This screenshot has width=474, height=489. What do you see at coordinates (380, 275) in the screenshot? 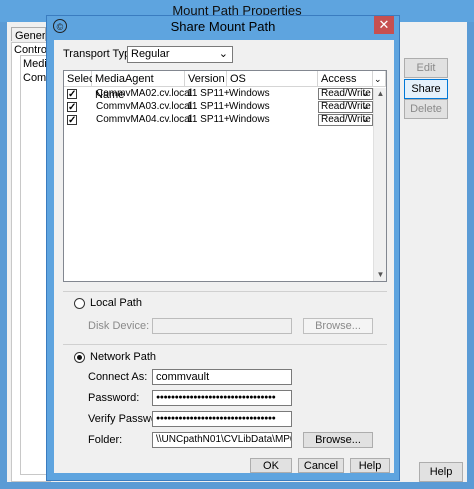
I see `scroll-down-icon: ▼` at bounding box center [380, 275].